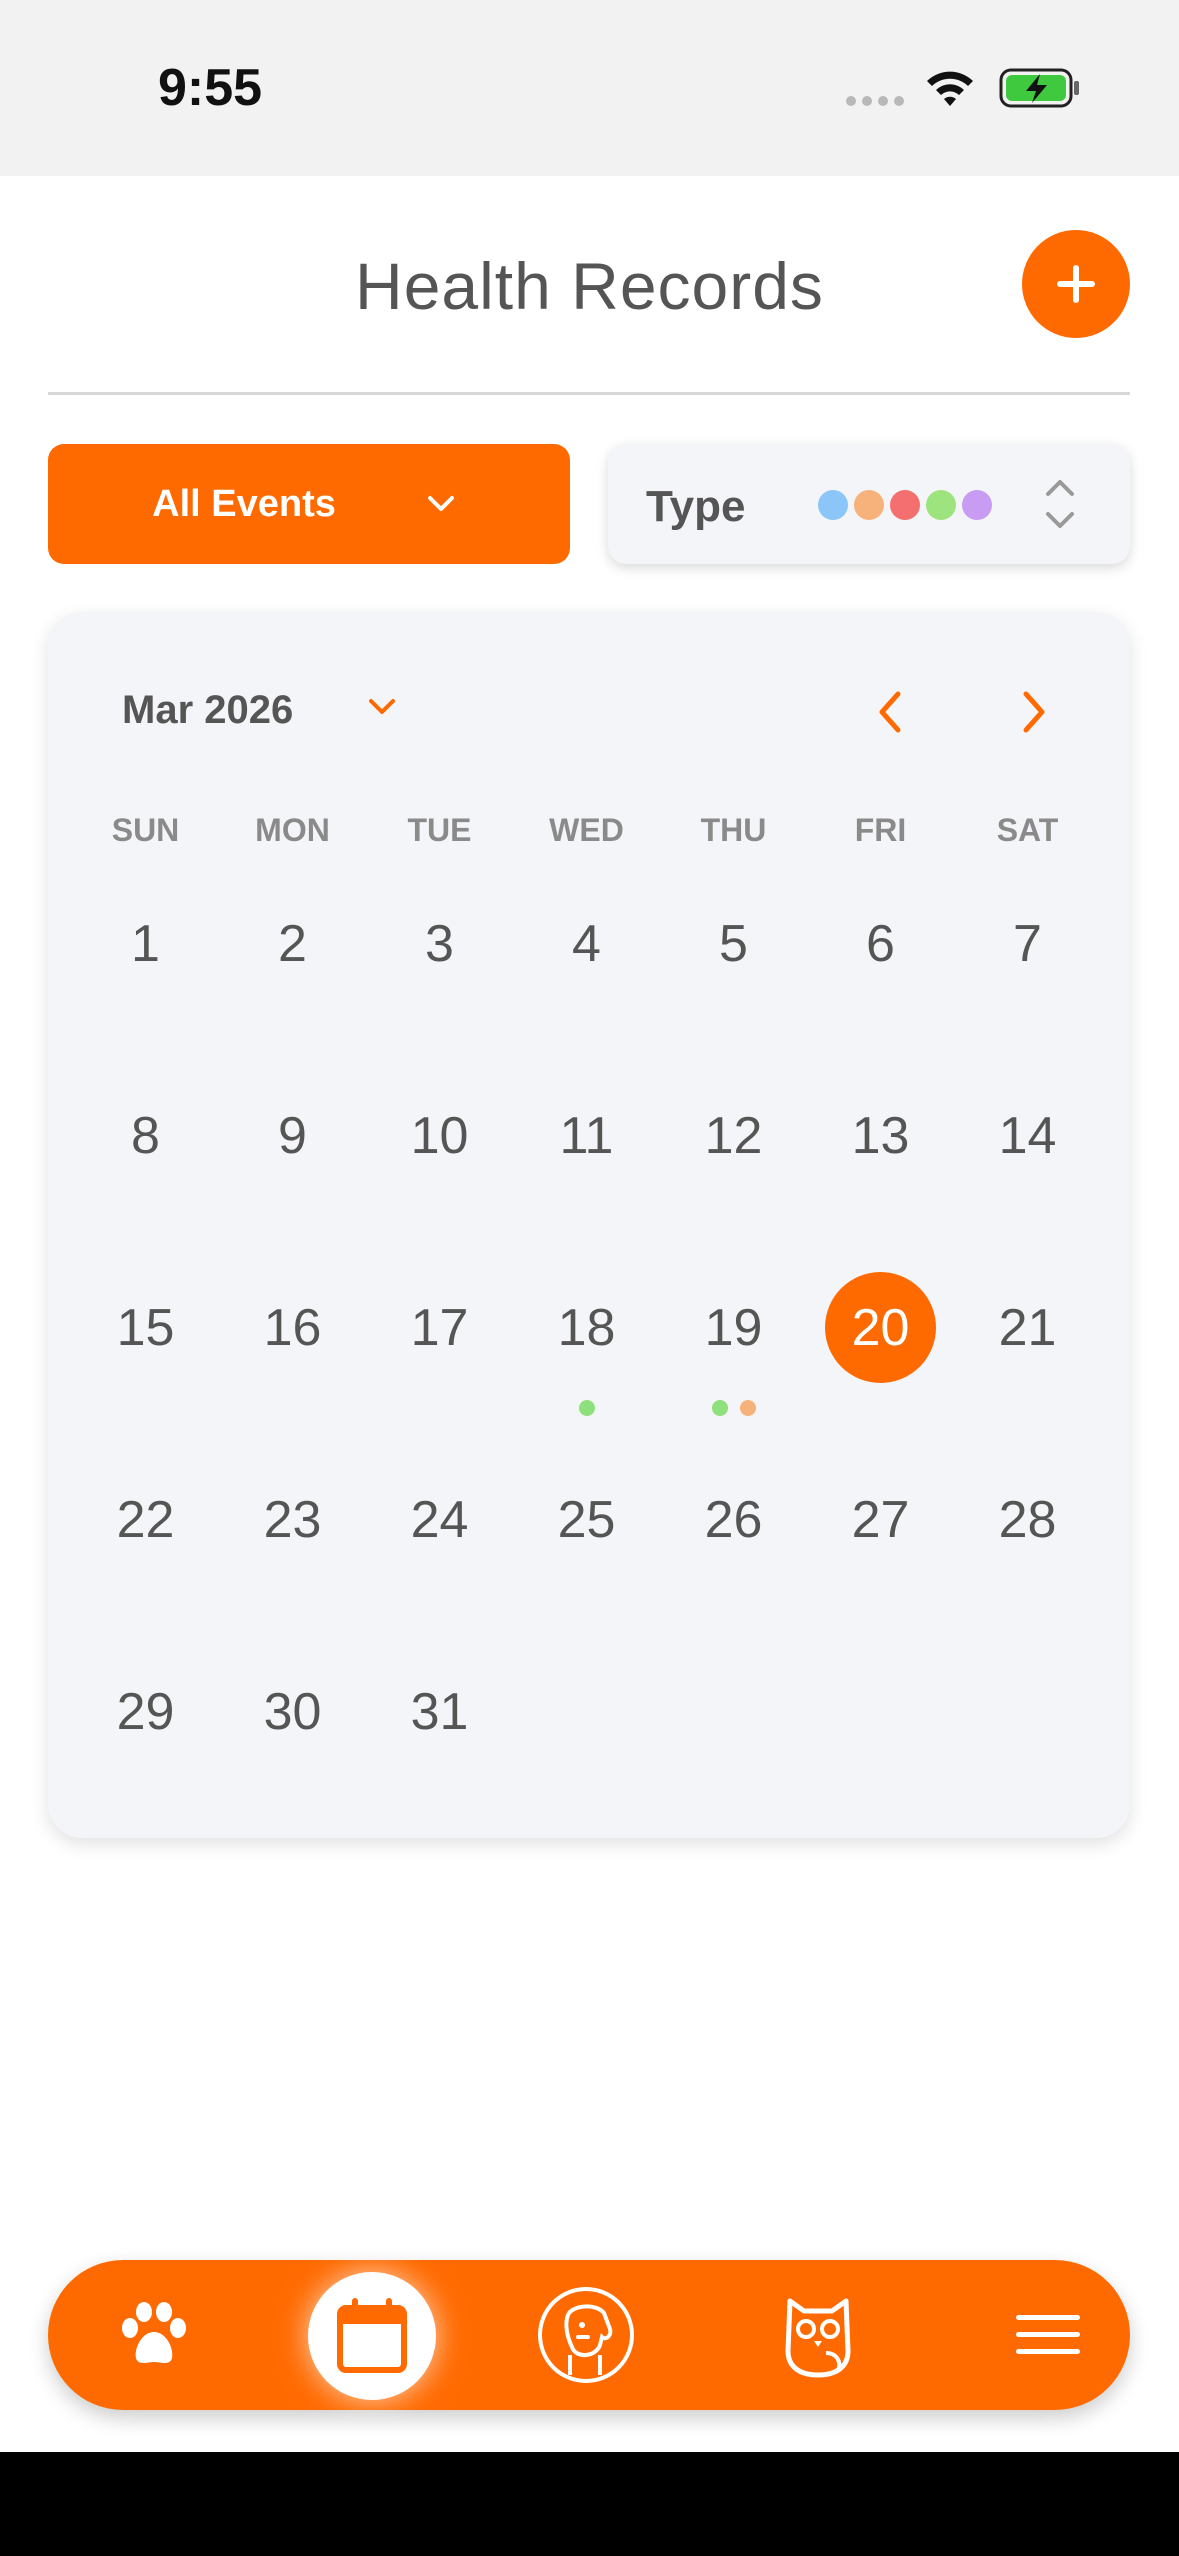 This screenshot has height=2556, width=1179. I want to click on chevron-down-icon, so click(440, 503).